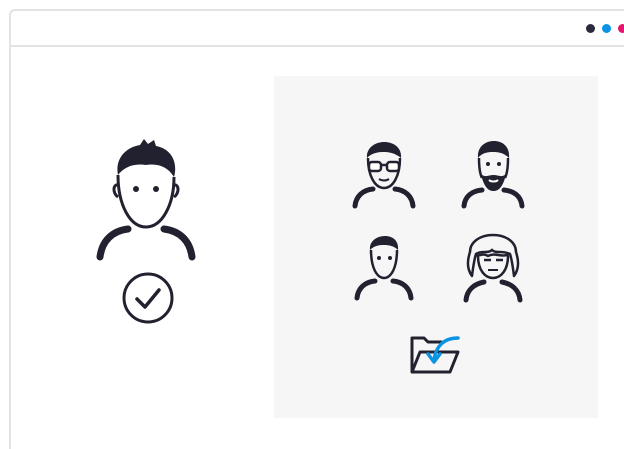 The image size is (624, 449). What do you see at coordinates (493, 269) in the screenshot?
I see `long-hair-user-icon` at bounding box center [493, 269].